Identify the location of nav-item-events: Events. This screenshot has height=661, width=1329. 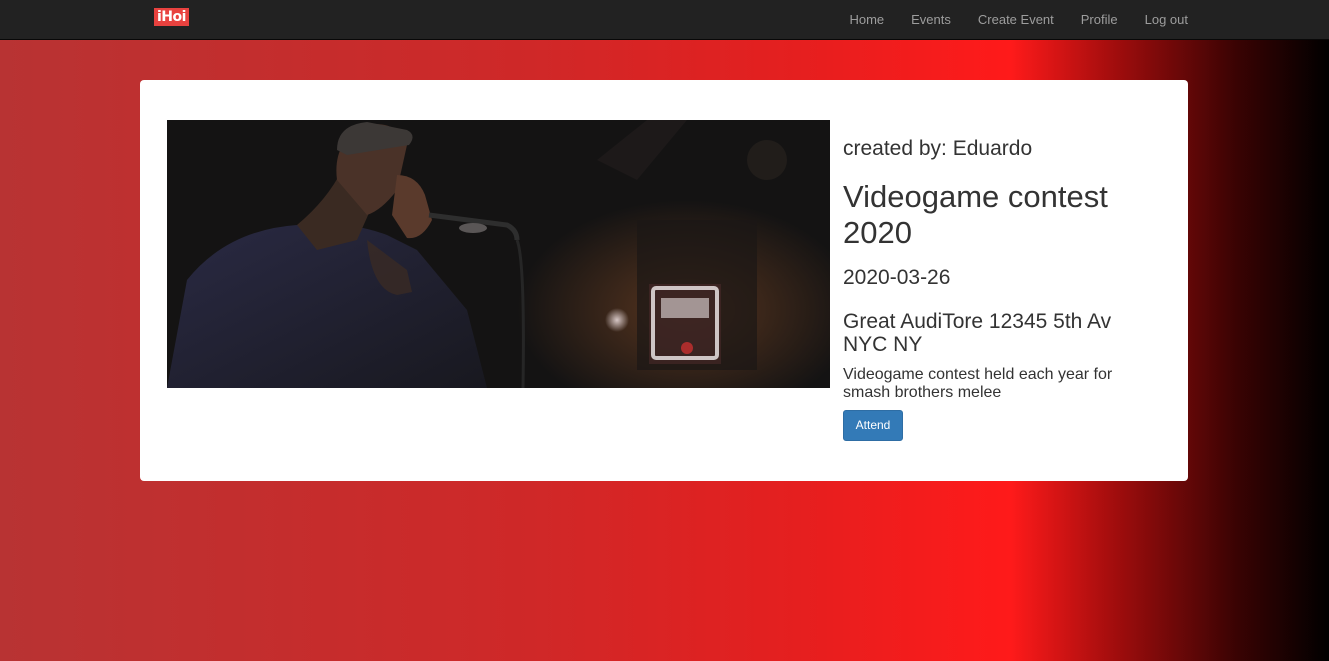
(931, 20).